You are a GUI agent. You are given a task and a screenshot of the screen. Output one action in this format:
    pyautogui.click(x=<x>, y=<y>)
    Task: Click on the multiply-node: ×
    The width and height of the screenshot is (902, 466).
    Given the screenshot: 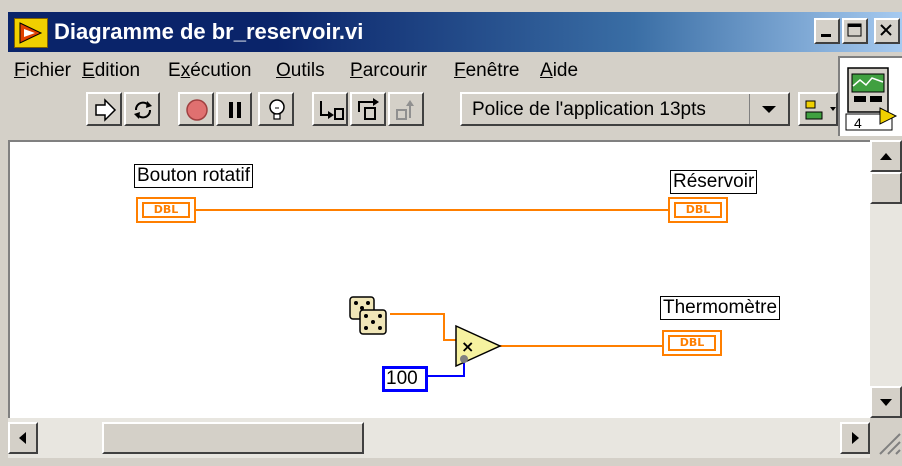 What is the action you would take?
    pyautogui.click(x=478, y=346)
    